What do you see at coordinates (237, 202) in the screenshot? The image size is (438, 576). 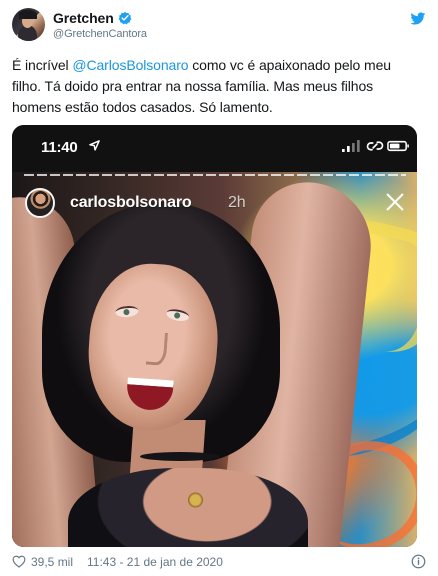 I see `story-age: 2h` at bounding box center [237, 202].